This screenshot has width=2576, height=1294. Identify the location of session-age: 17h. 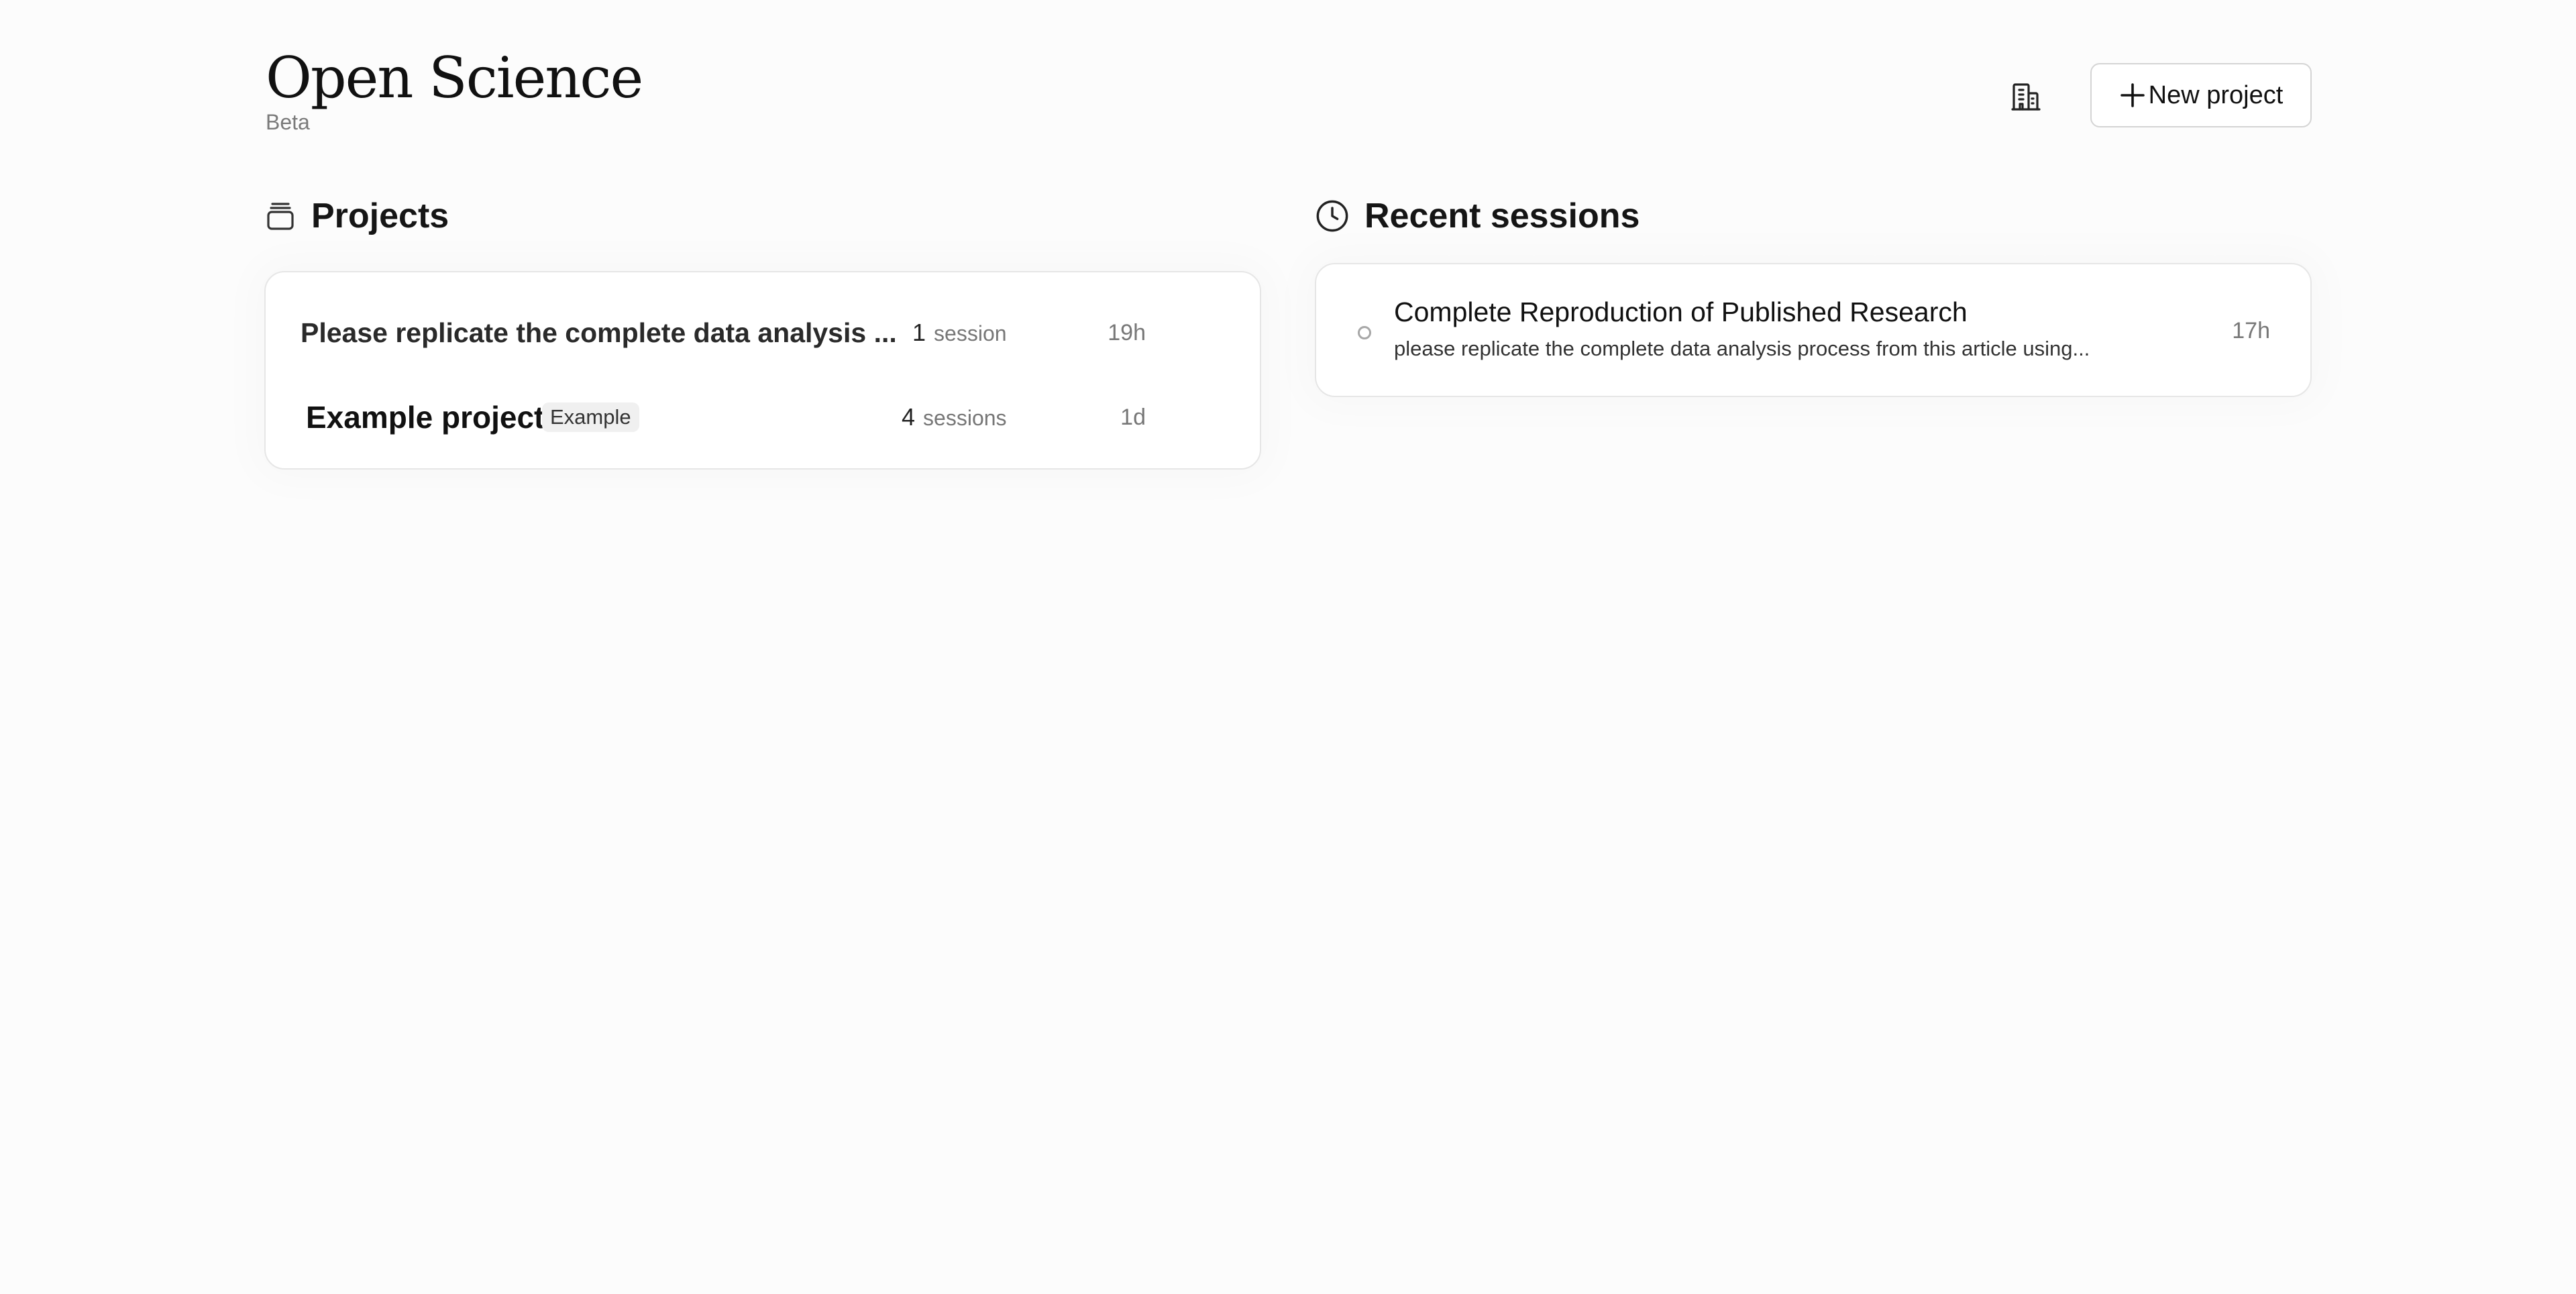
(2251, 330).